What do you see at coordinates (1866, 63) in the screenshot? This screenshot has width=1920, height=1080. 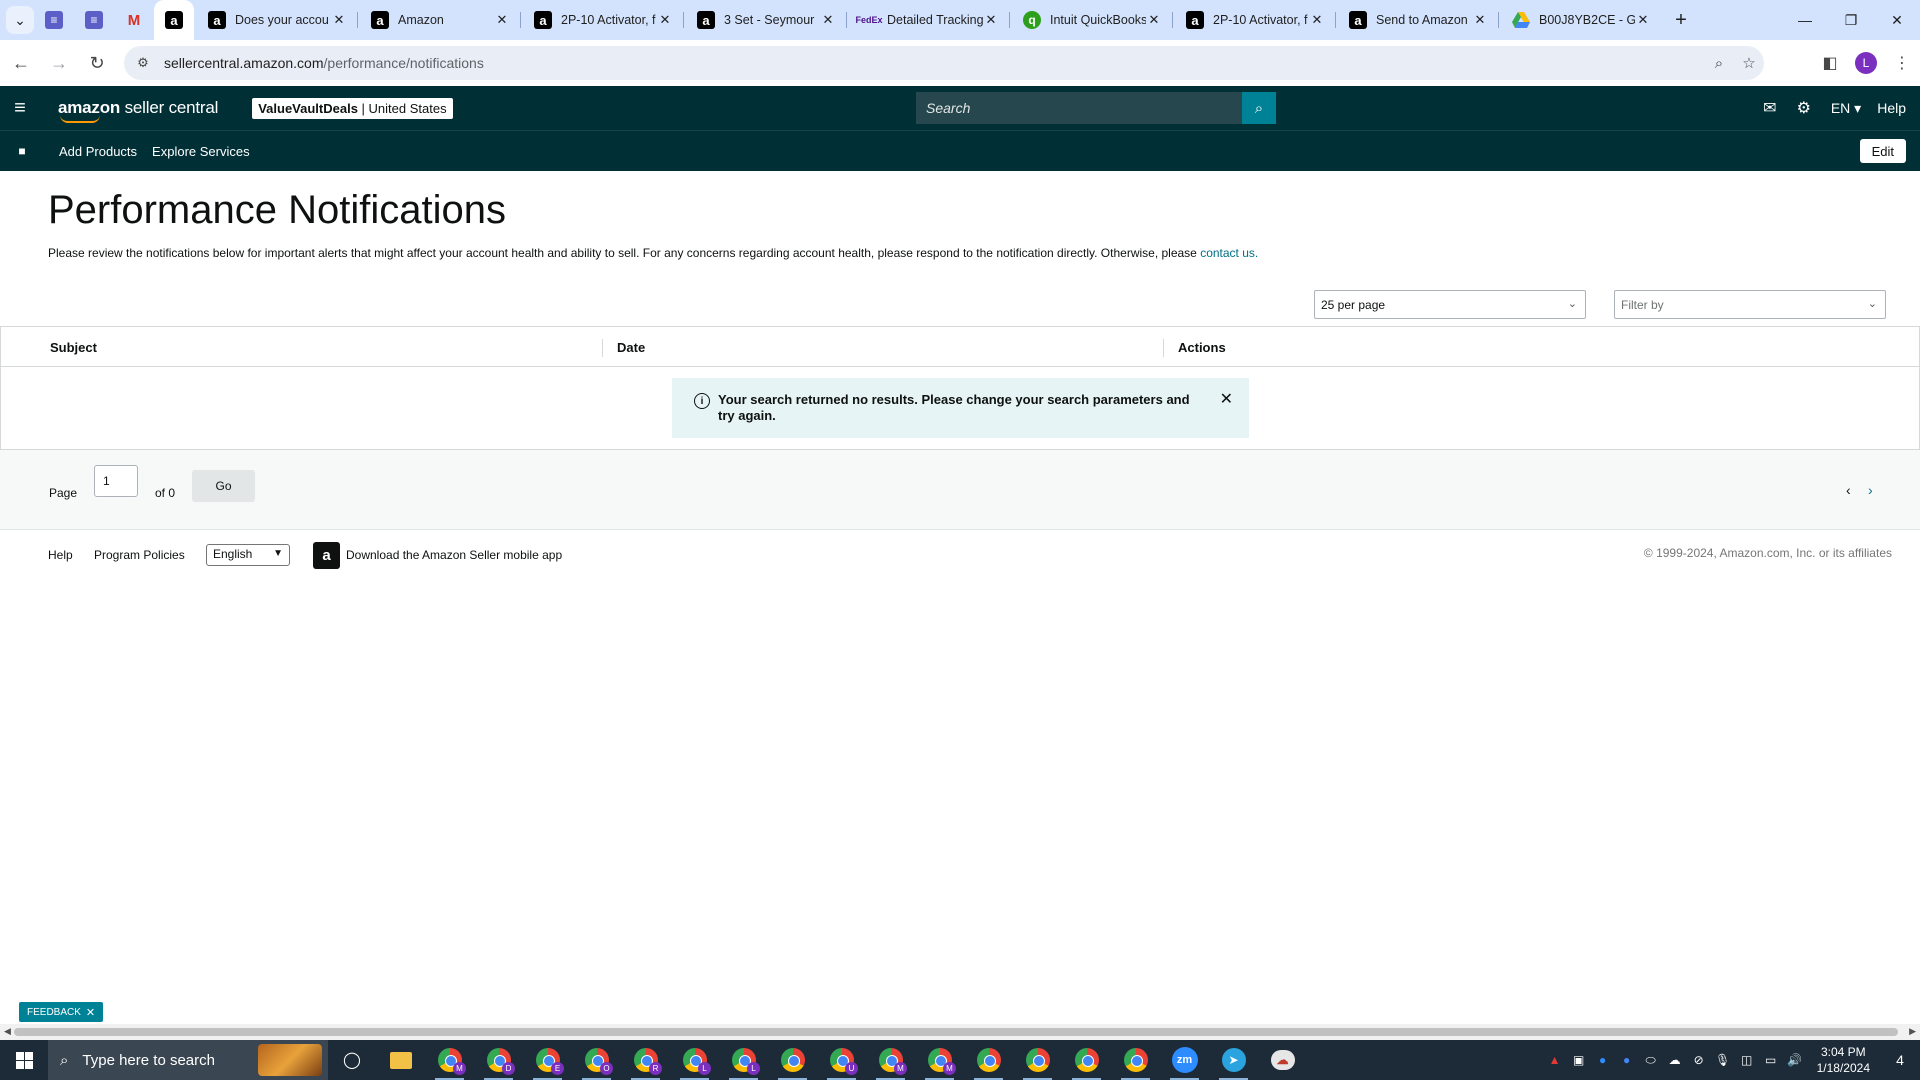 I see `profile-button: L` at bounding box center [1866, 63].